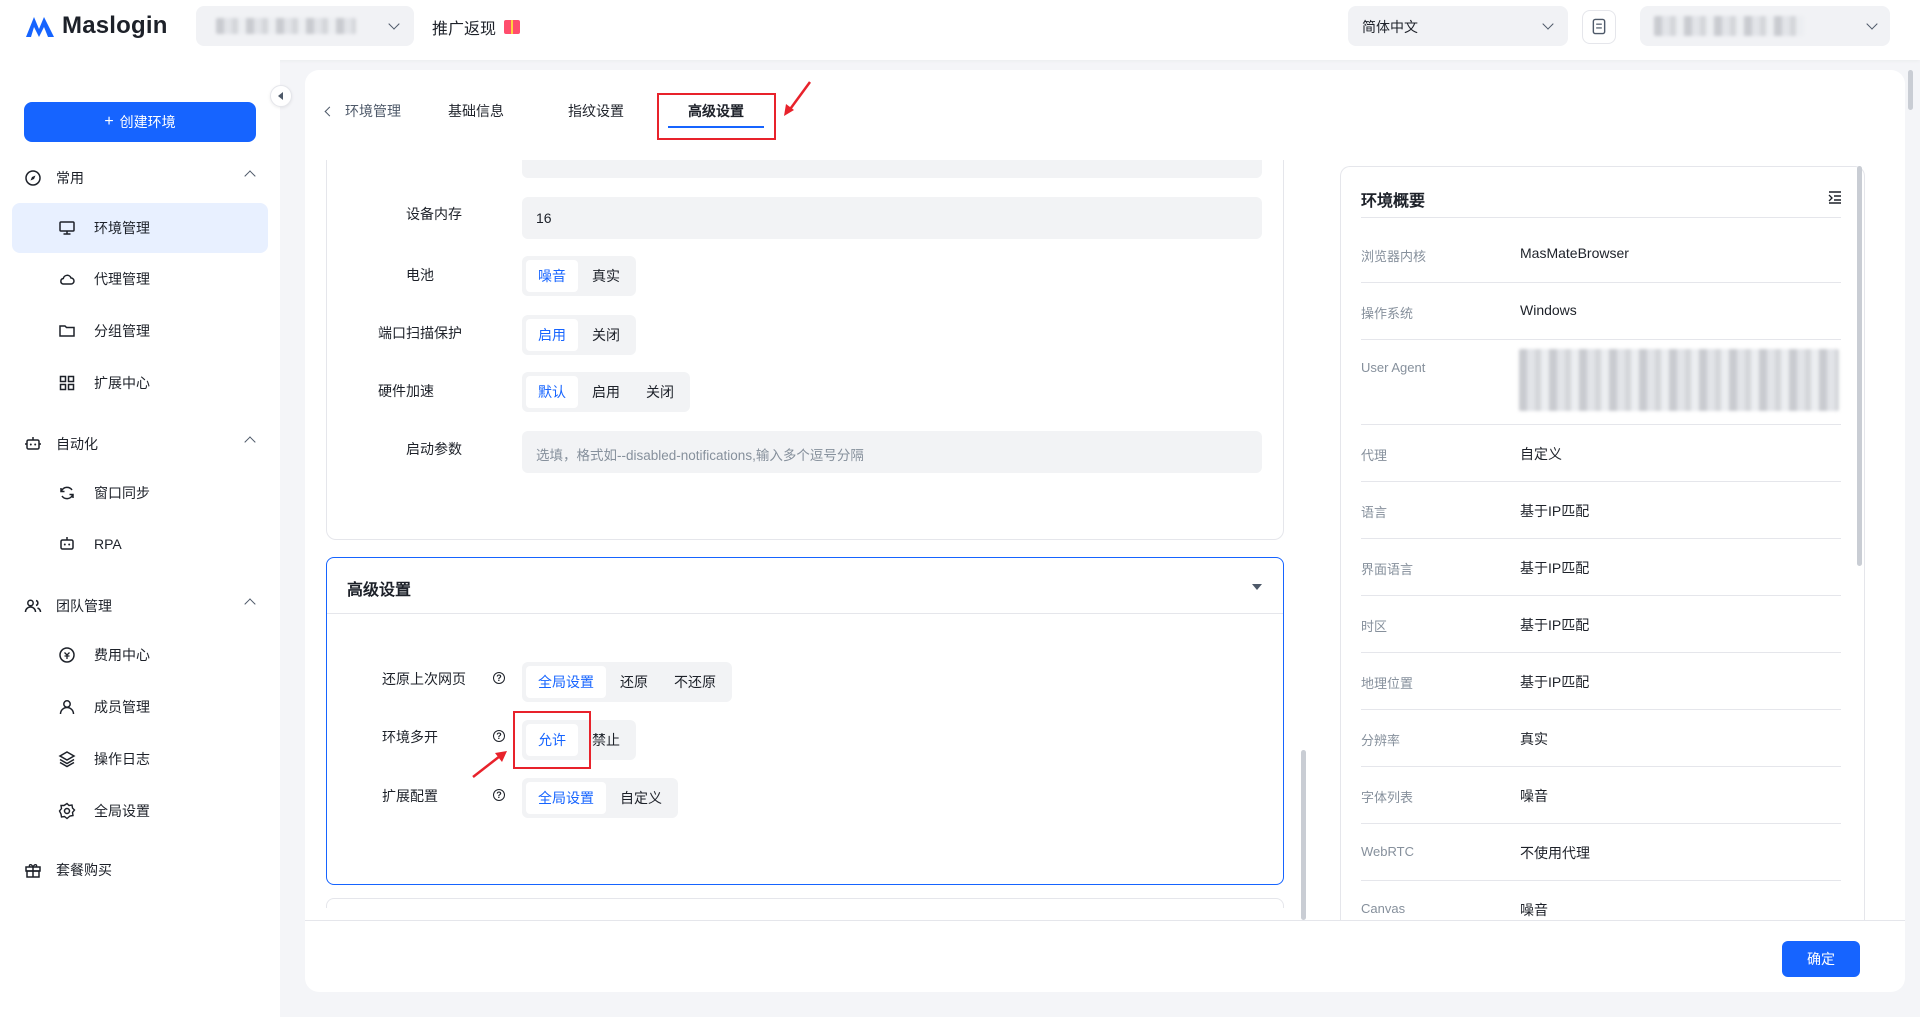 The width and height of the screenshot is (1920, 1017). What do you see at coordinates (566, 682) in the screenshot?
I see `restore-option-global: 全局设置` at bounding box center [566, 682].